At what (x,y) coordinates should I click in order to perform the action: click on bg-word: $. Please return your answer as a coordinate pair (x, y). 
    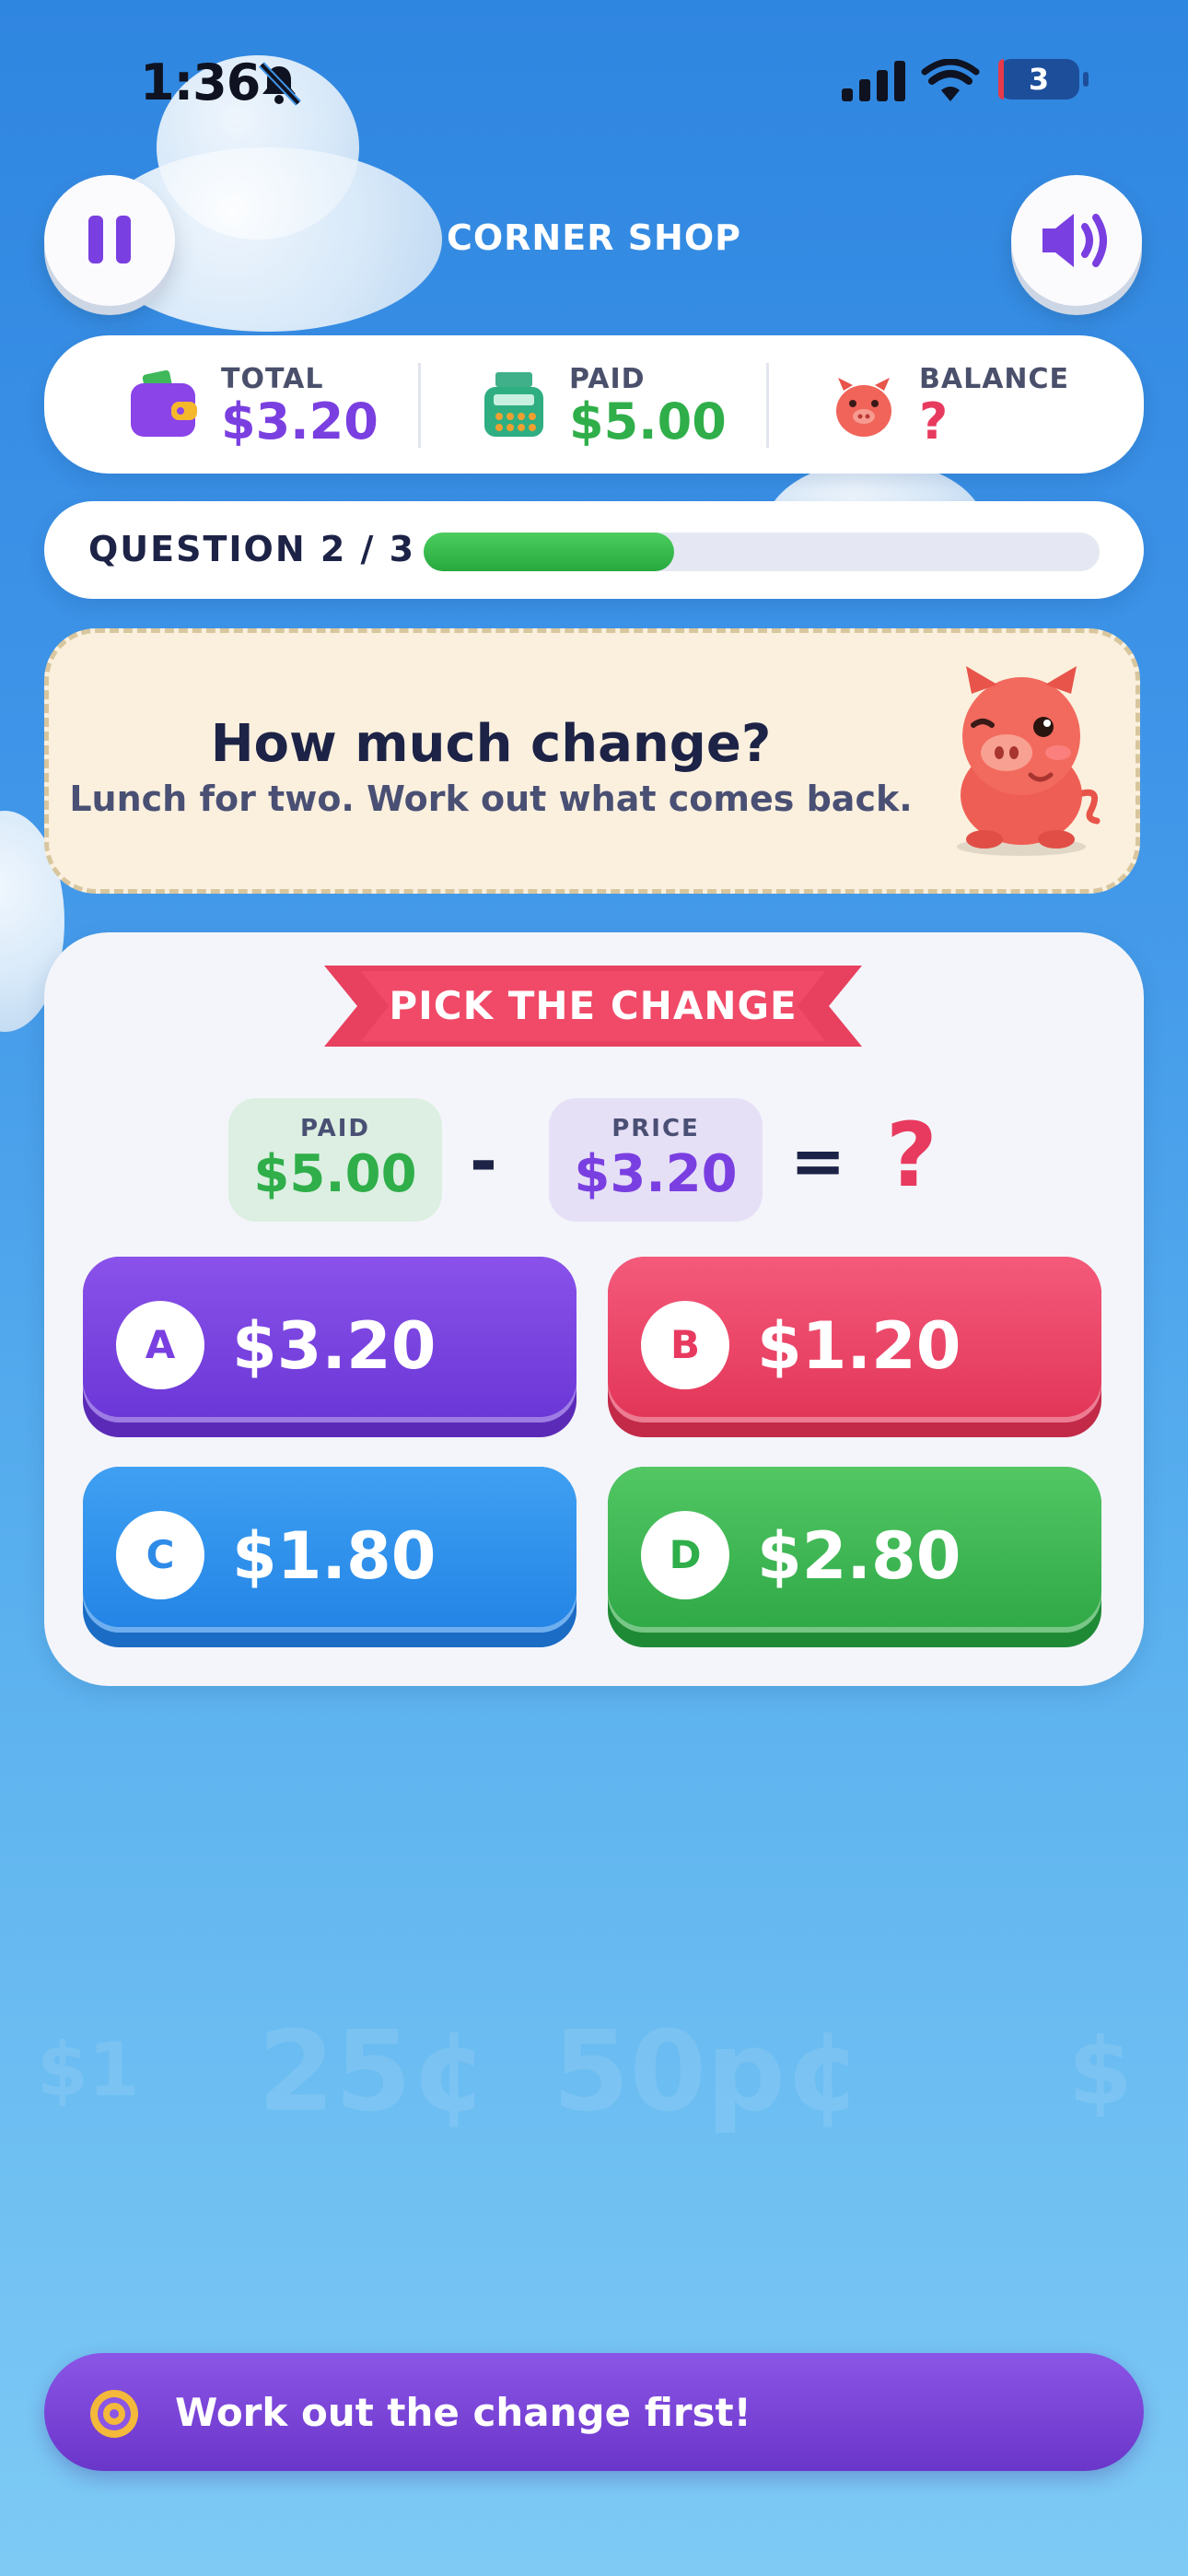
    Looking at the image, I should click on (1100, 2071).